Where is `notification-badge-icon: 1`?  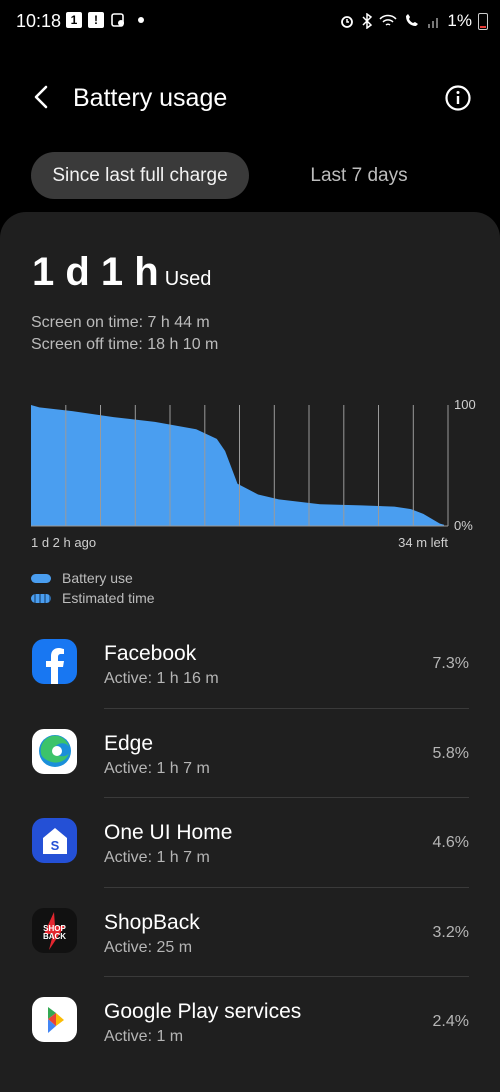 notification-badge-icon: 1 is located at coordinates (74, 20).